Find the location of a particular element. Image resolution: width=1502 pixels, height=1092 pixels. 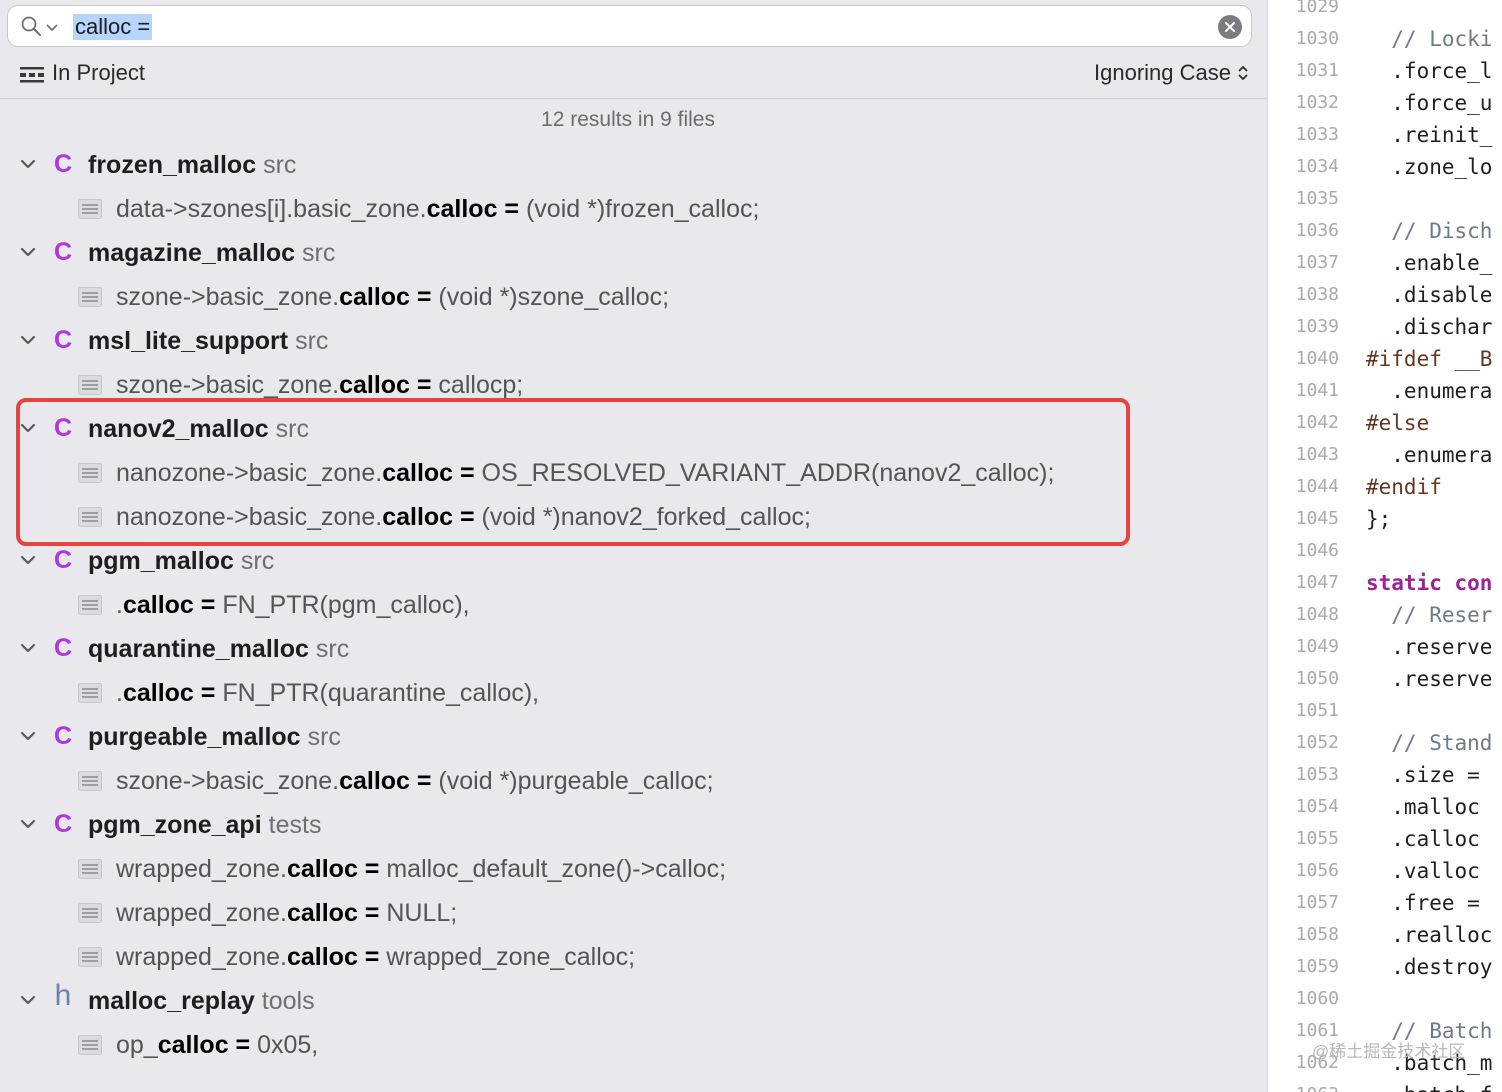

code-line: 1060 is located at coordinates (1384, 1000).